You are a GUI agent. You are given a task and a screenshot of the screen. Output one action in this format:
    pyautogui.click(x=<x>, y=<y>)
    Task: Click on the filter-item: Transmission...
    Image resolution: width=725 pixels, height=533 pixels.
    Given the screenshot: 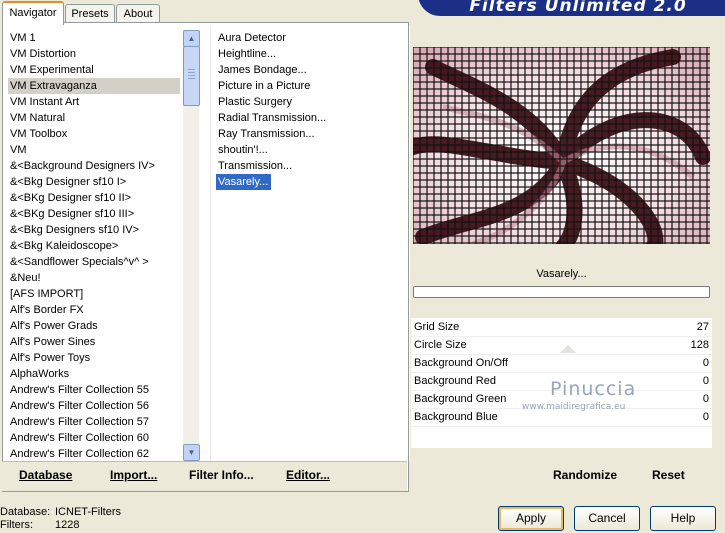 What is the action you would take?
    pyautogui.click(x=309, y=166)
    